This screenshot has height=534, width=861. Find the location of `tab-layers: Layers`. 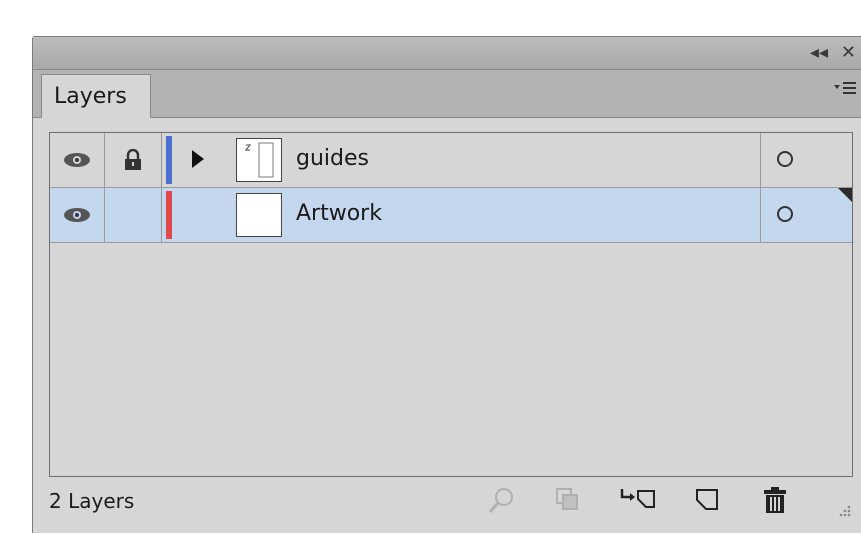

tab-layers: Layers is located at coordinates (96, 96).